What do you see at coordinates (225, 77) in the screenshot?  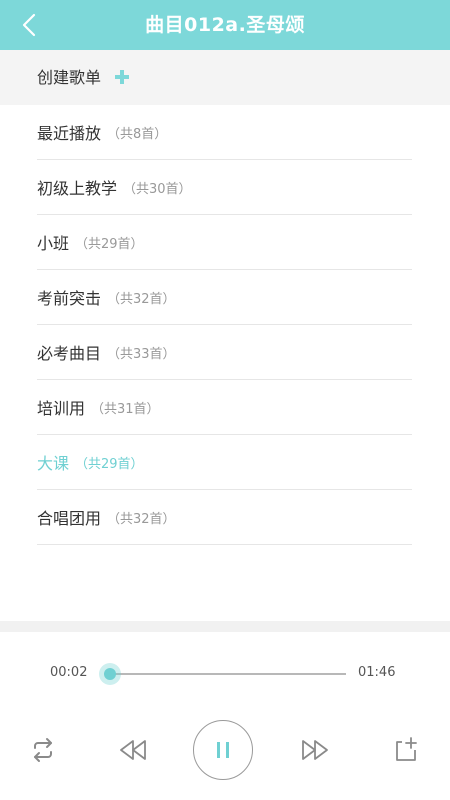 I see `create-playlist-button: 创建歌单` at bounding box center [225, 77].